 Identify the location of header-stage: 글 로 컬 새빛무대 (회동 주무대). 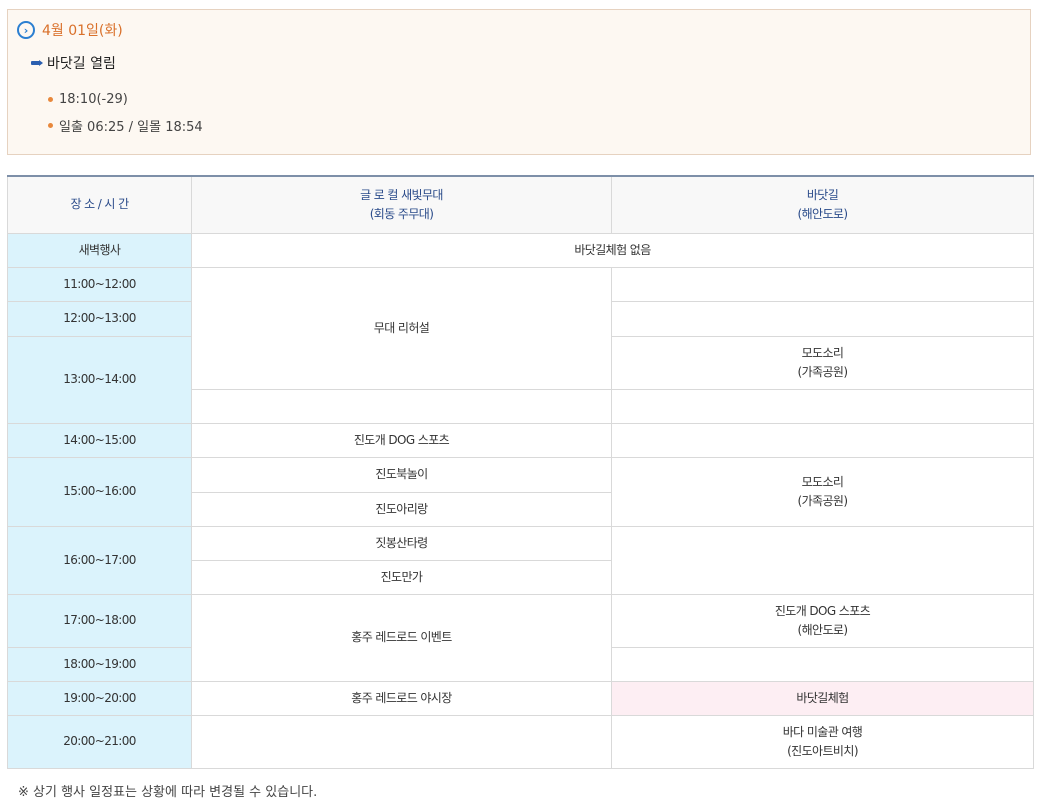
(401, 204).